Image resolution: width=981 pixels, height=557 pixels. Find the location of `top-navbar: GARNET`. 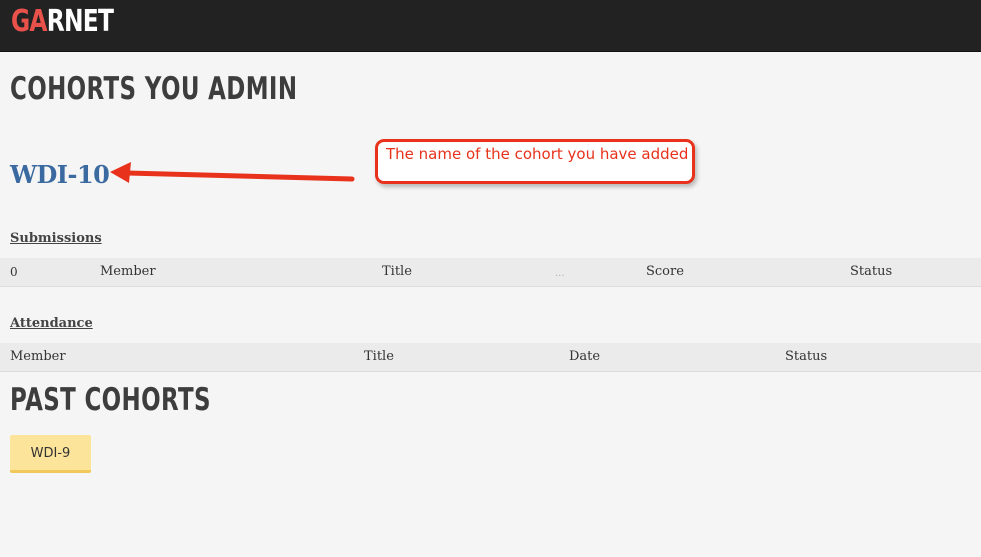

top-navbar: GARNET is located at coordinates (490, 26).